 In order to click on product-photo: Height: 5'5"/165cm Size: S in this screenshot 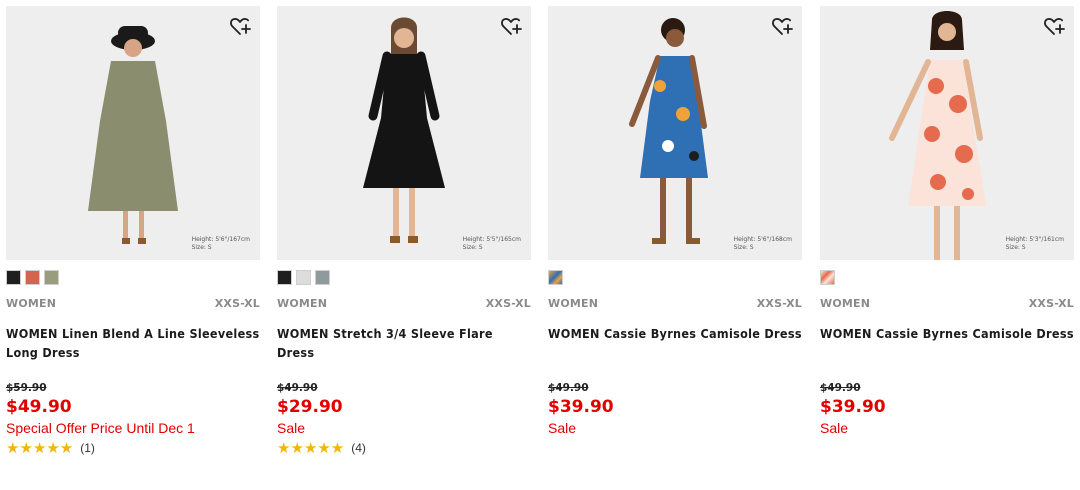, I will do `click(404, 133)`.